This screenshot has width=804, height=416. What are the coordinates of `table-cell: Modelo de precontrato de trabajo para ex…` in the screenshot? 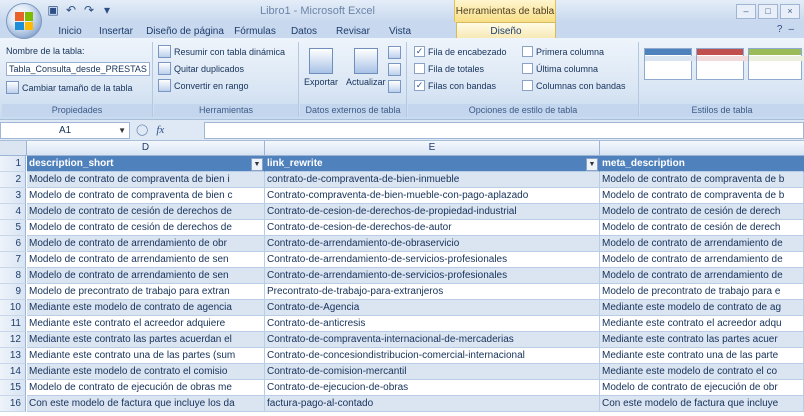 It's located at (146, 292).